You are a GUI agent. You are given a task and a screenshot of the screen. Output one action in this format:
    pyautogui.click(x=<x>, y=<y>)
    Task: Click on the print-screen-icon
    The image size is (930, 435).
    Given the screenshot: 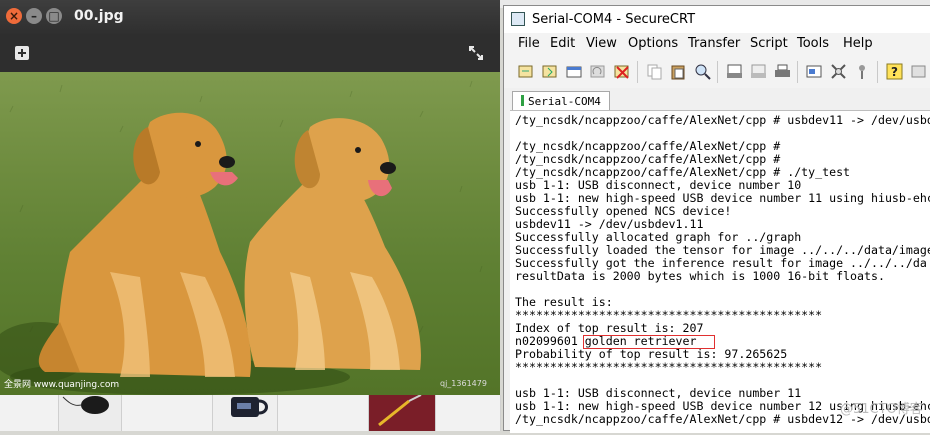 What is the action you would take?
    pyautogui.click(x=734, y=71)
    